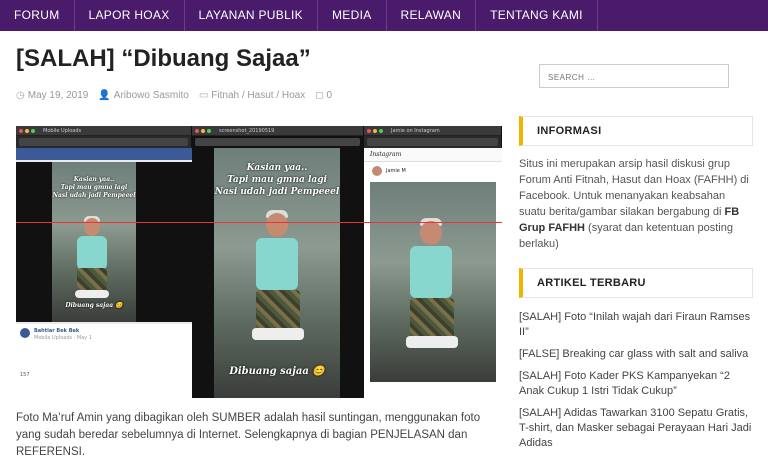  I want to click on nav-tentang-kami: TENTANG KAMI, so click(537, 15).